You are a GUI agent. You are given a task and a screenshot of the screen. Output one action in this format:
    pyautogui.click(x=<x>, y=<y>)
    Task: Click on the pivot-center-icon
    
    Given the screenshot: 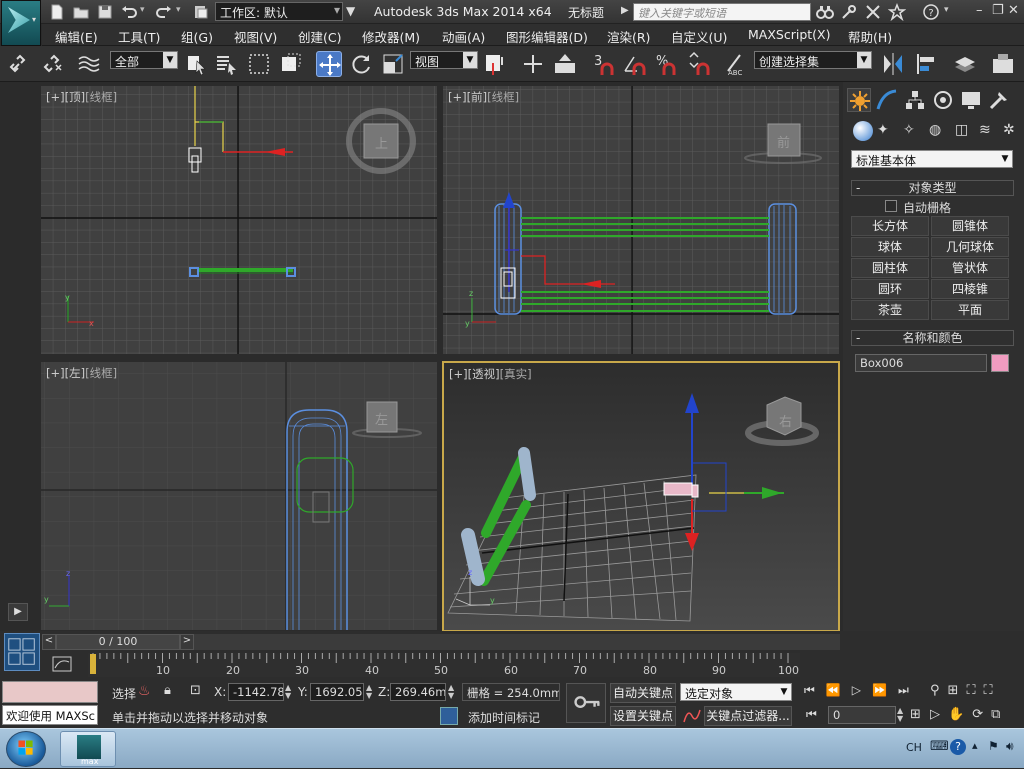 What is the action you would take?
    pyautogui.click(x=495, y=64)
    